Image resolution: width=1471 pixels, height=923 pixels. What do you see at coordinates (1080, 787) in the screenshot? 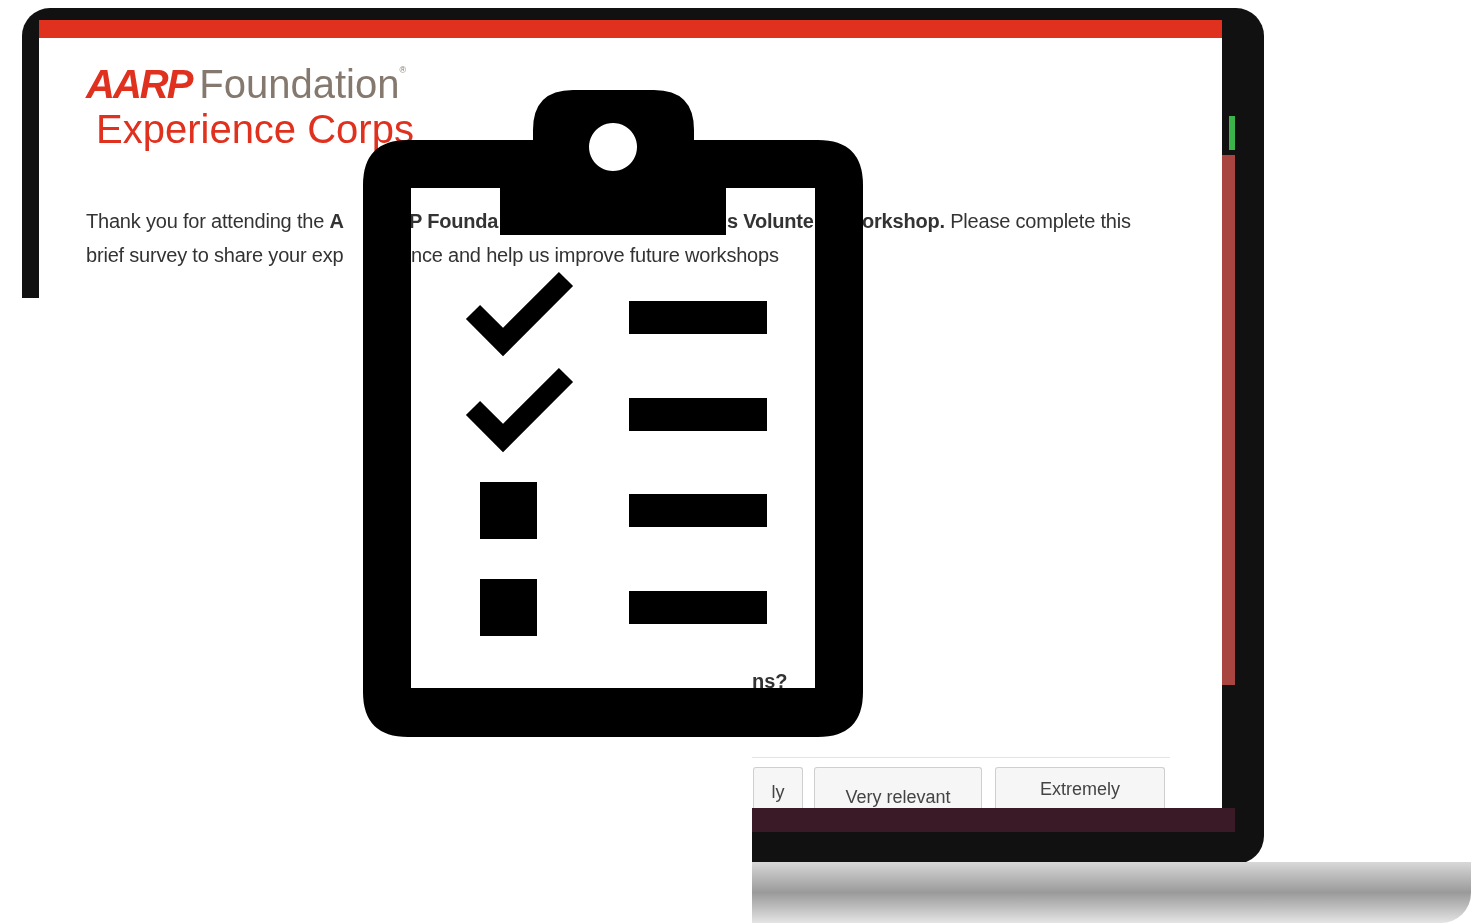
I see `answer-option-button: Extremely` at bounding box center [1080, 787].